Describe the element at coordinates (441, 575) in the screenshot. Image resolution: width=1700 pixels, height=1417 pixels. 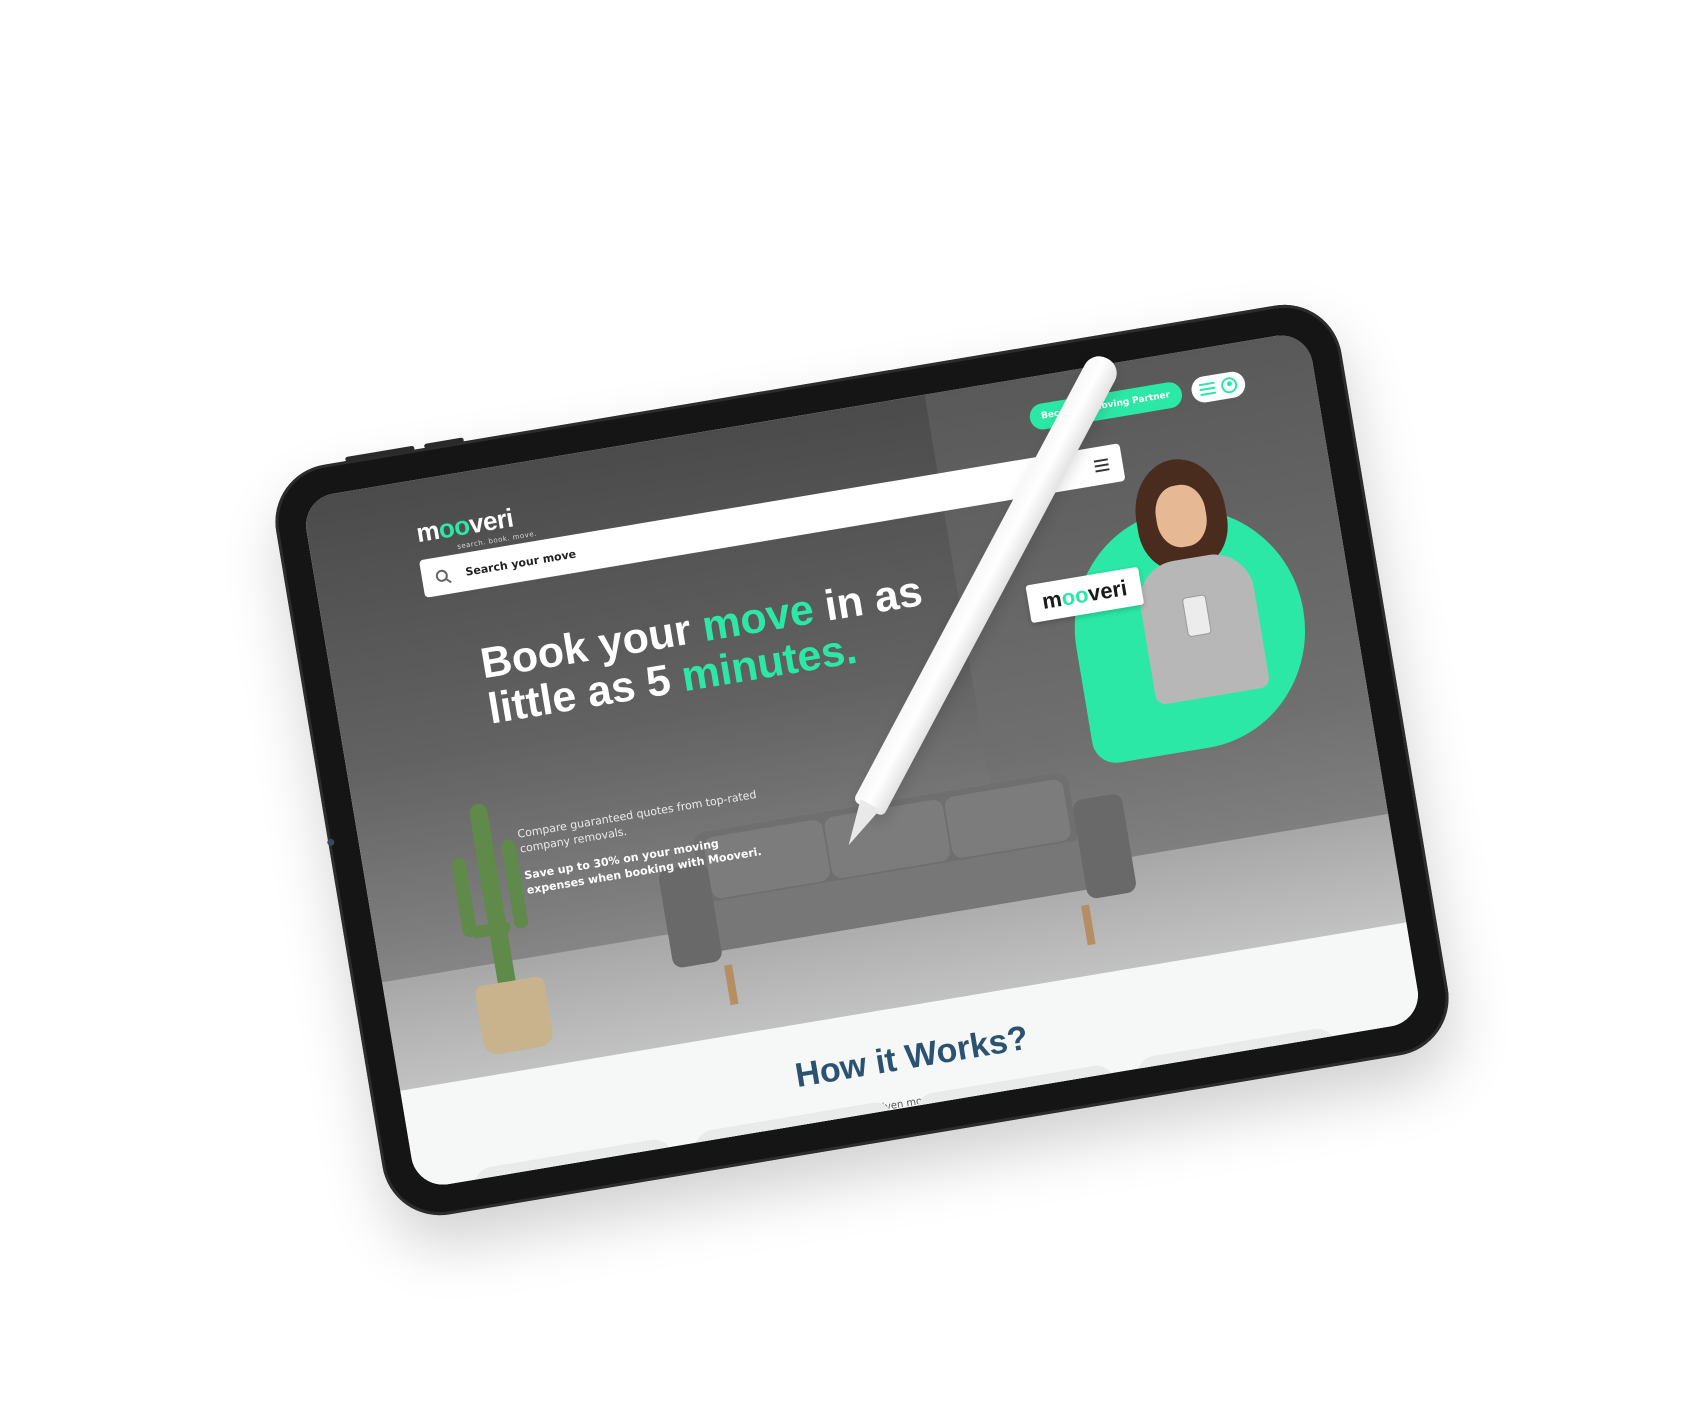
I see `search-icon` at that location.